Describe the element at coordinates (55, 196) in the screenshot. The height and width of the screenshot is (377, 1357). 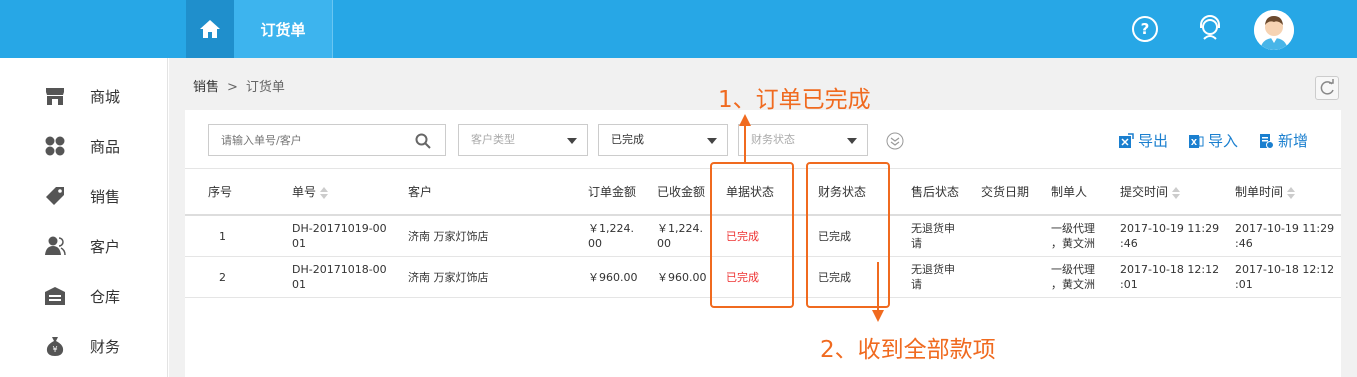
I see `tag-icon` at that location.